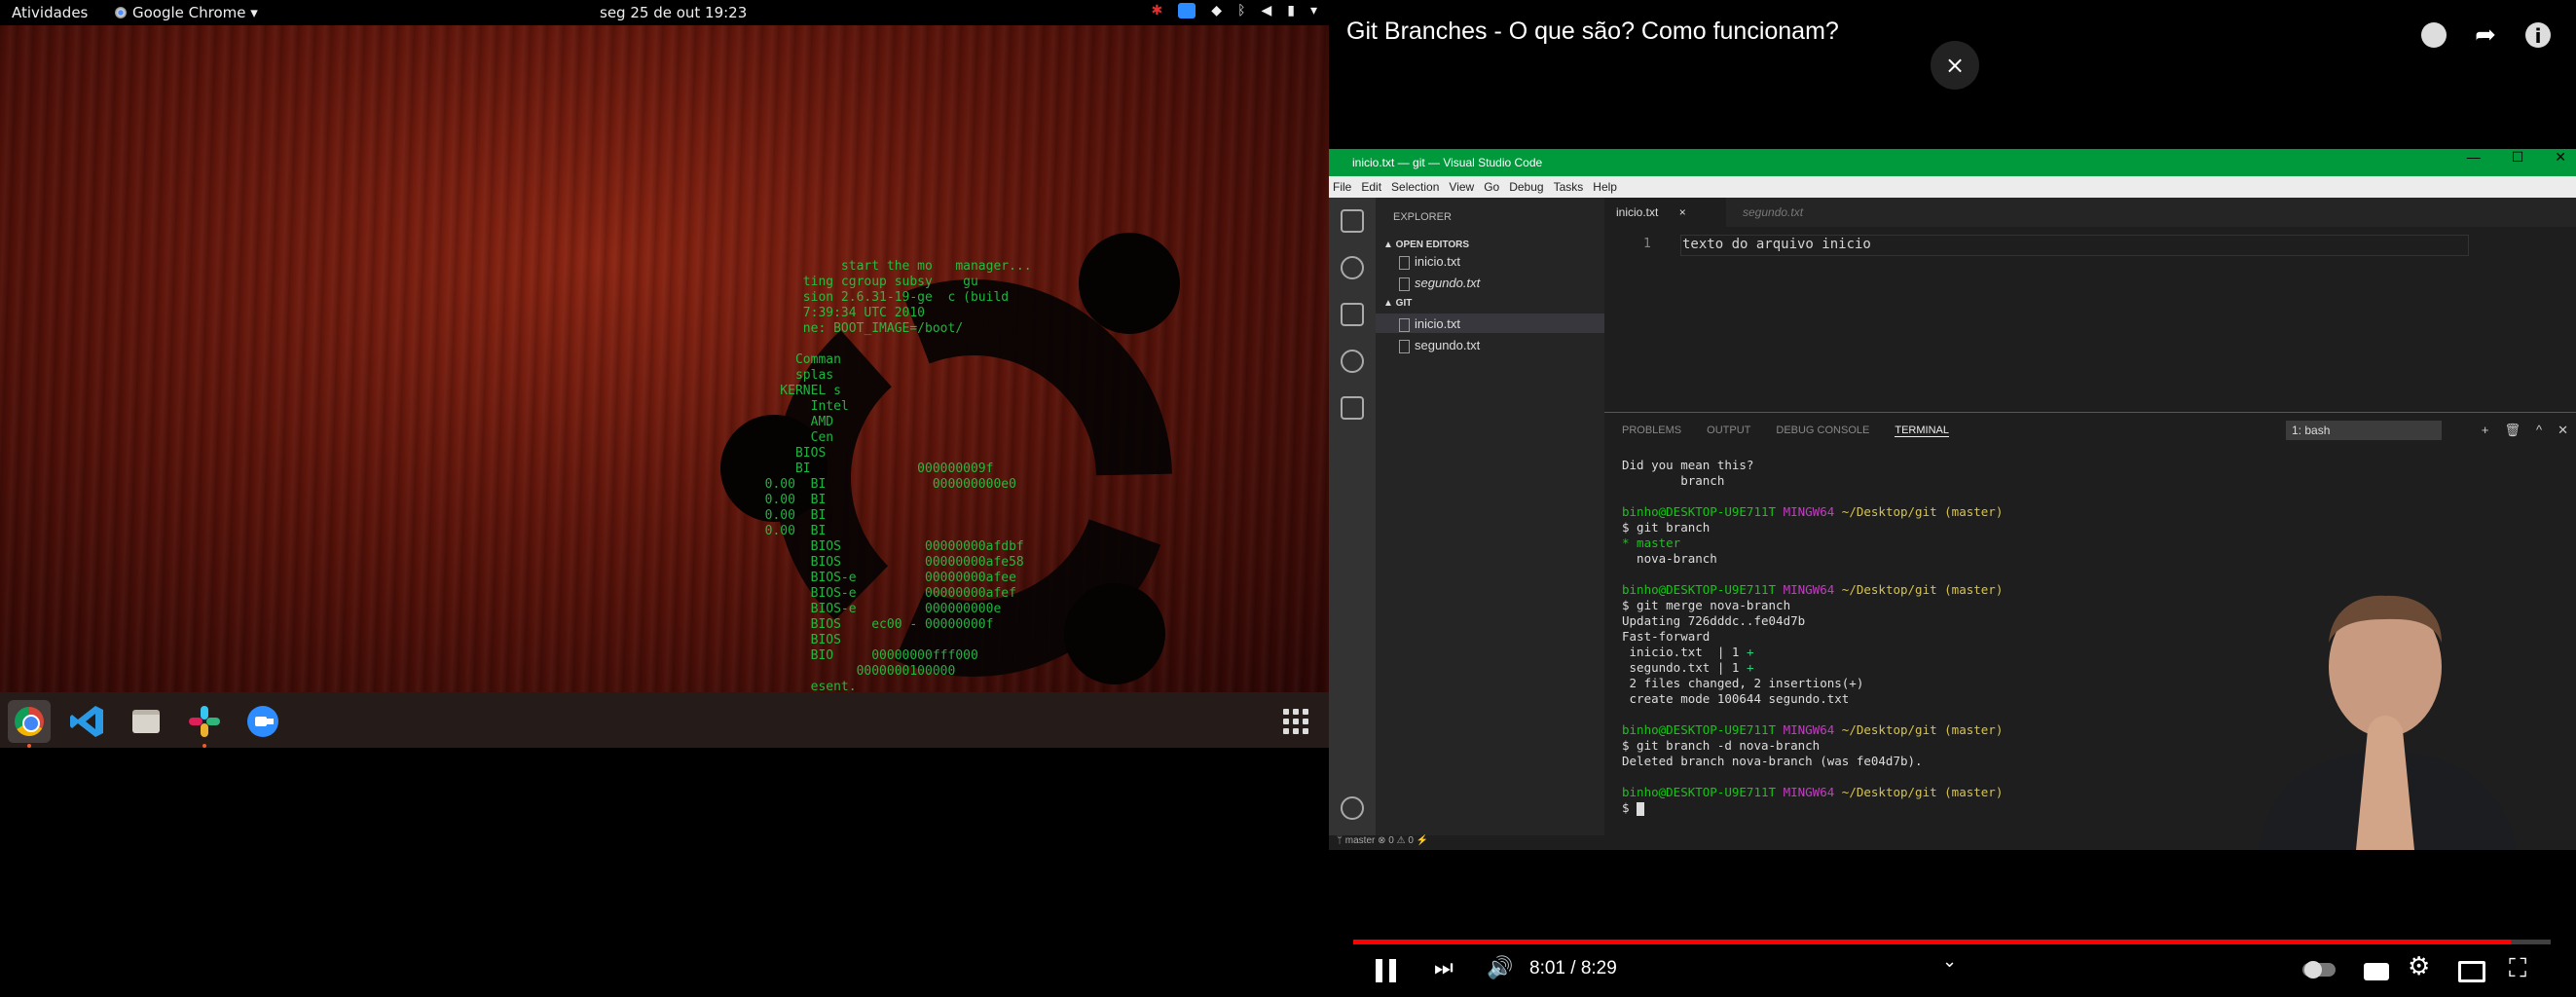  I want to click on boot-log-line: 0.00 BI 000000000e0, so click(883, 484).